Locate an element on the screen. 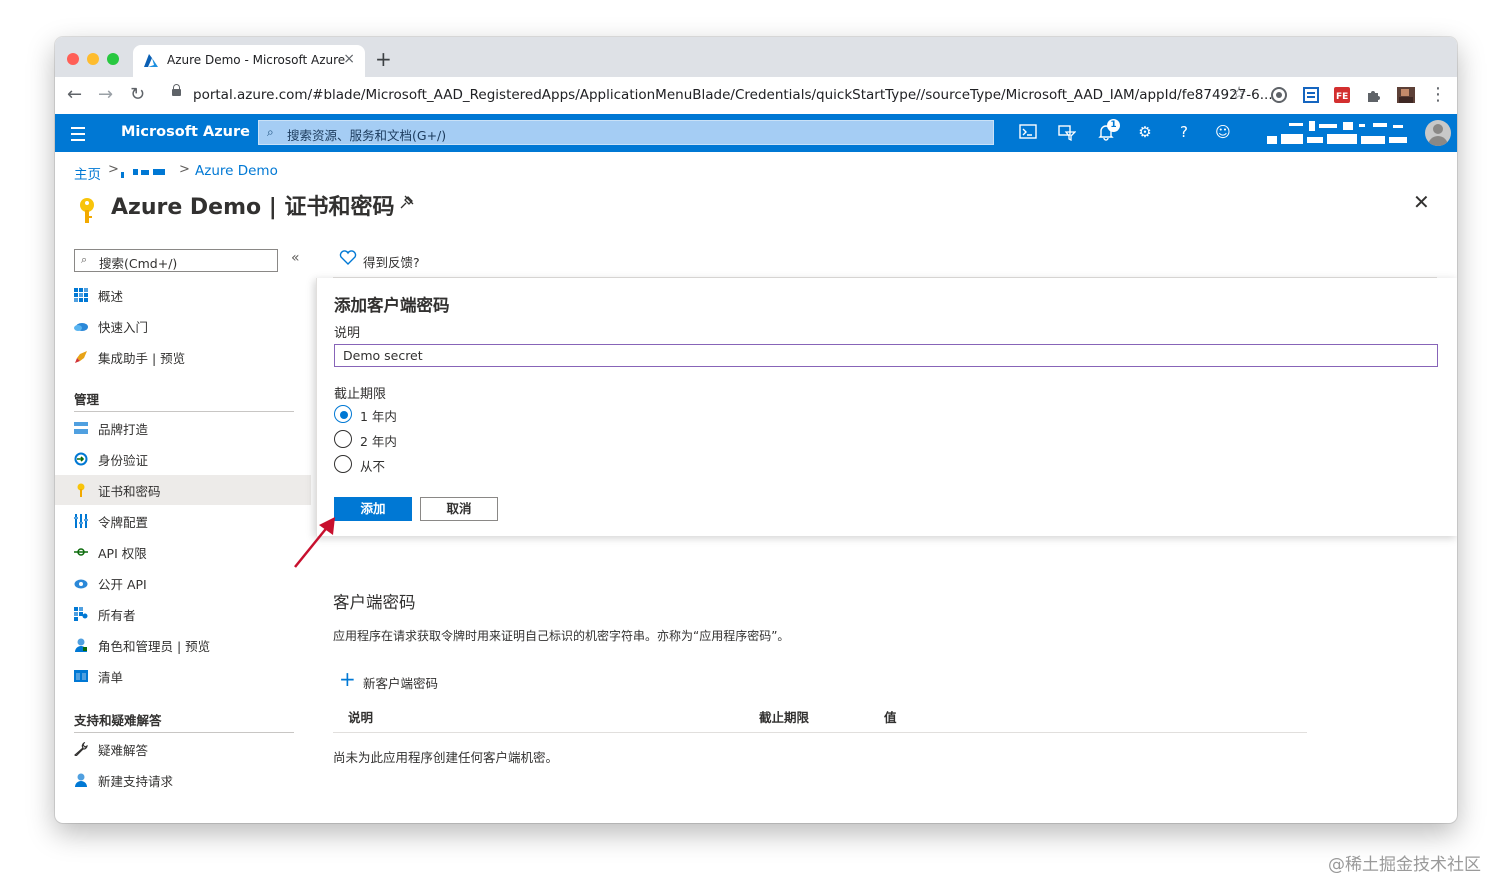 This screenshot has height=895, width=1512. sidebar-item-label: 集成助手 | 预览 is located at coordinates (142, 358).